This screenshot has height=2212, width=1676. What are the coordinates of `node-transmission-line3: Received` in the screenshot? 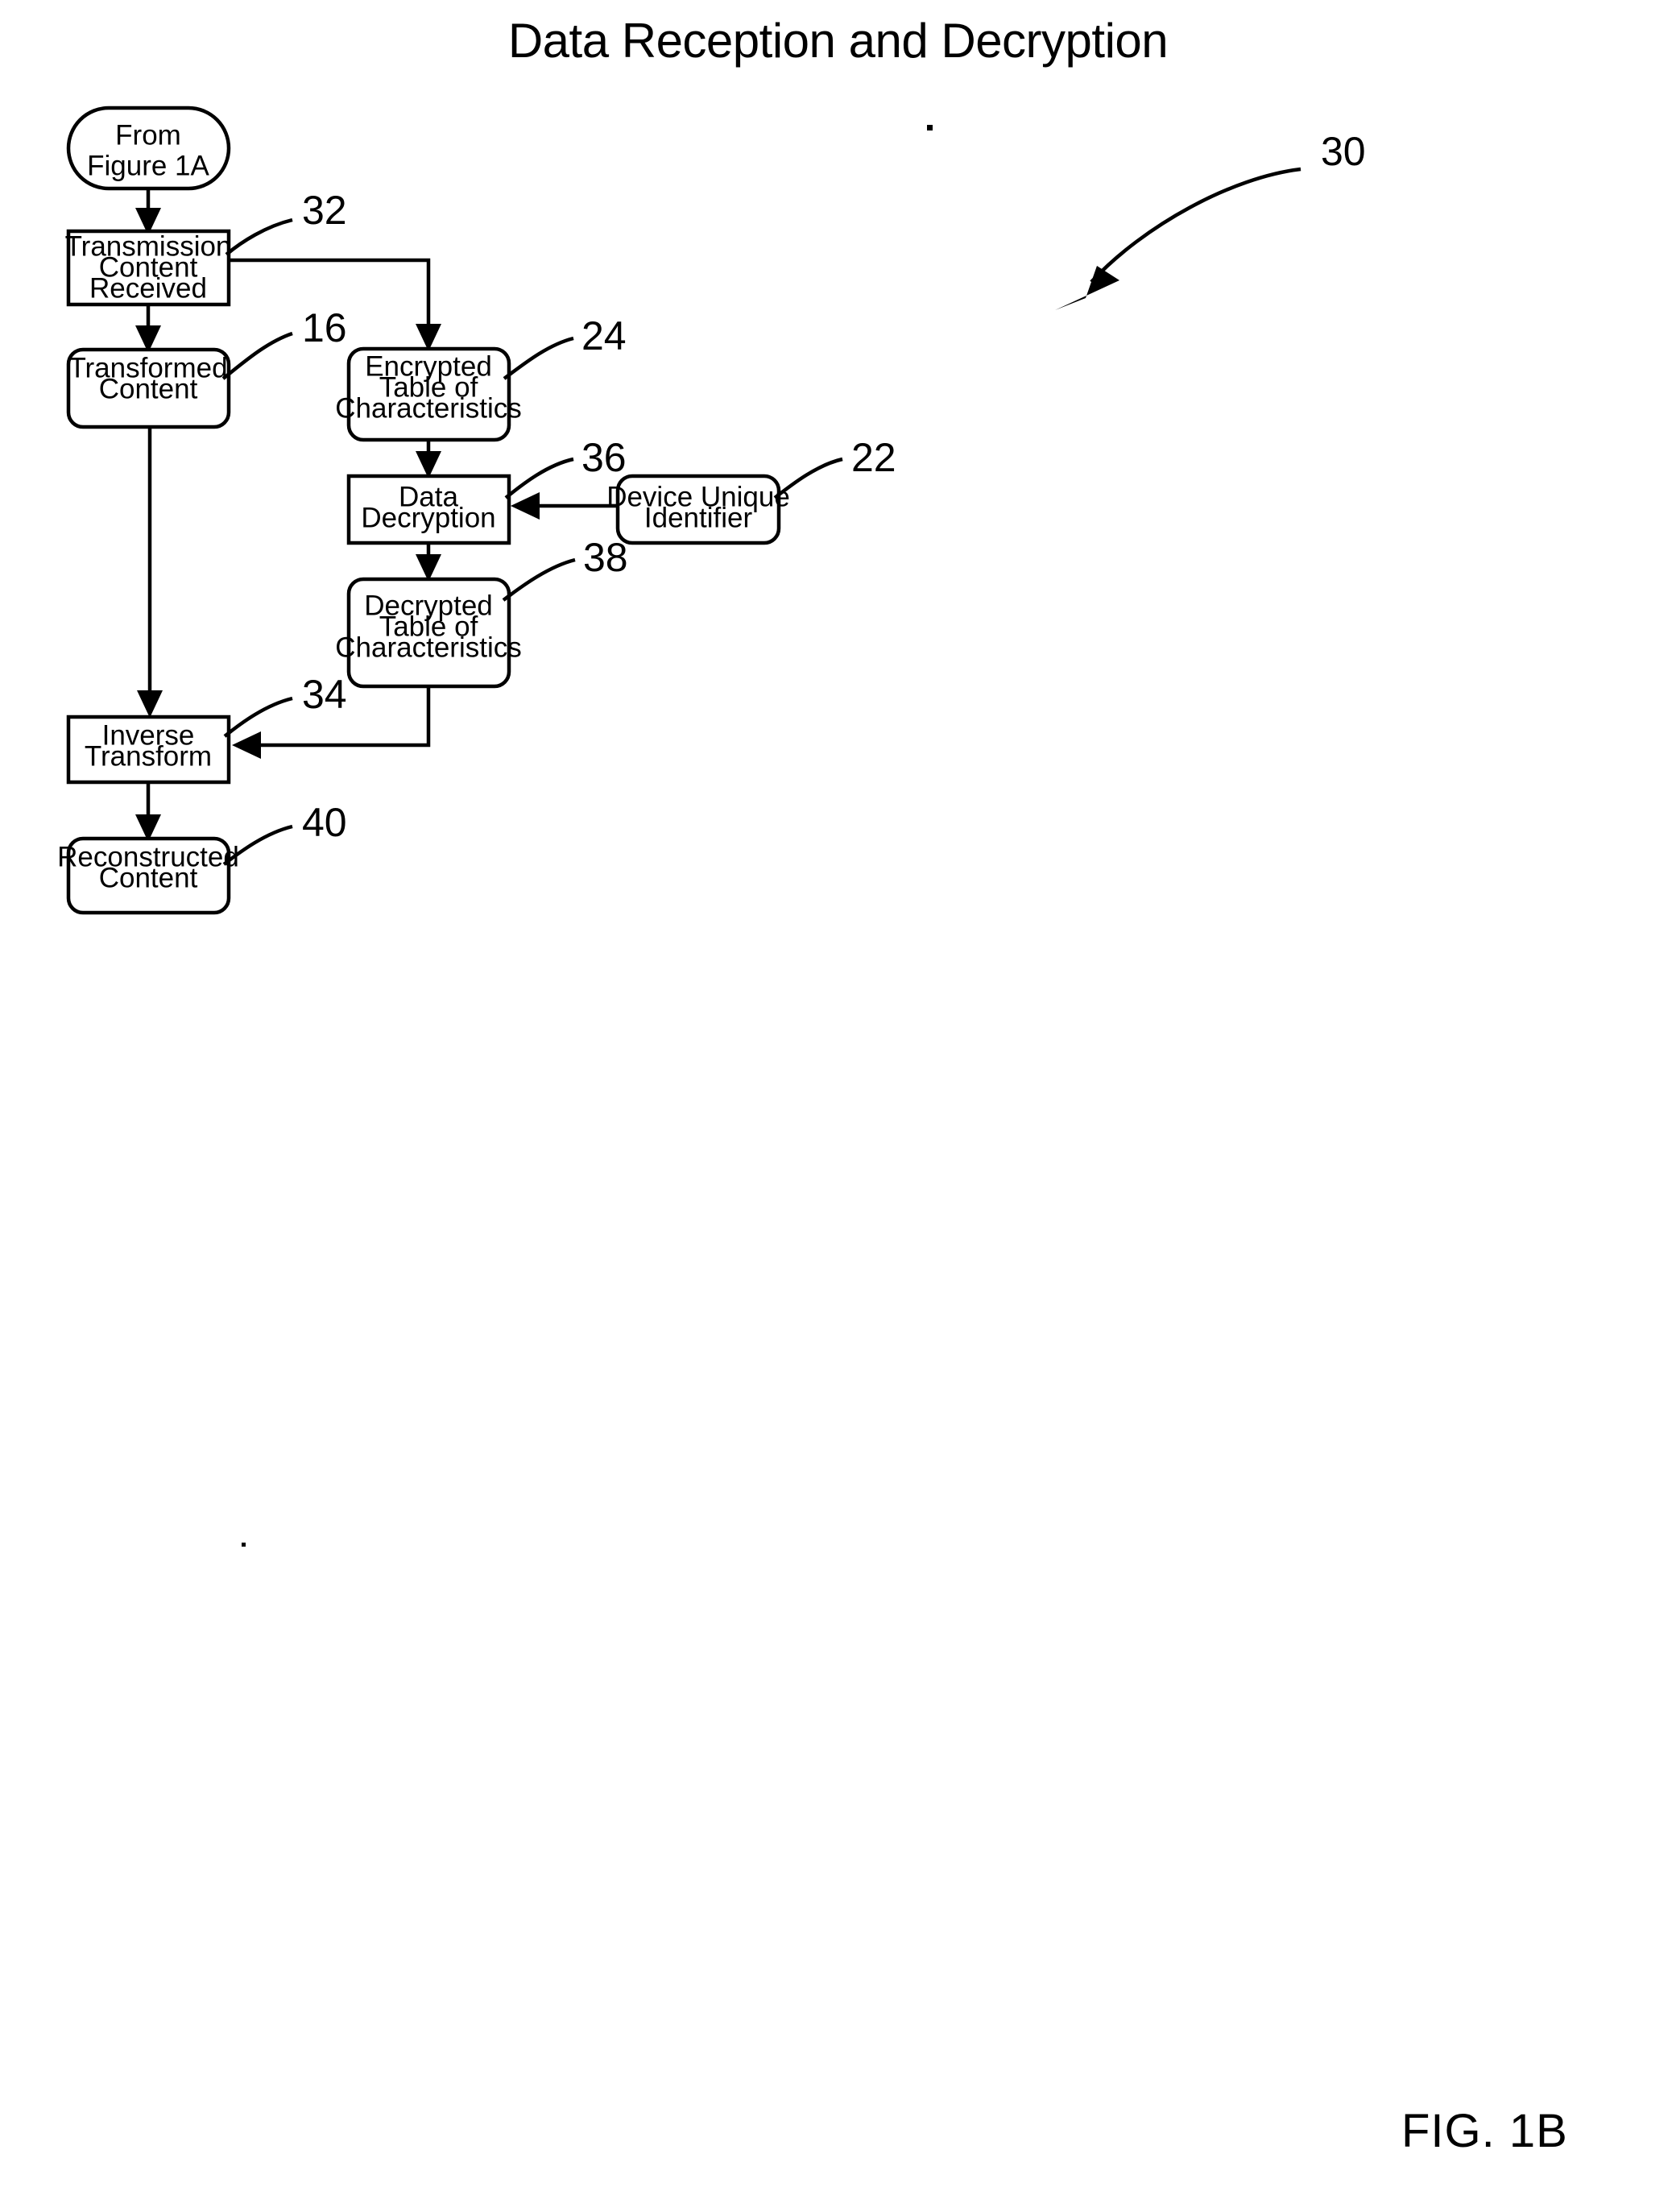 It's located at (148, 288).